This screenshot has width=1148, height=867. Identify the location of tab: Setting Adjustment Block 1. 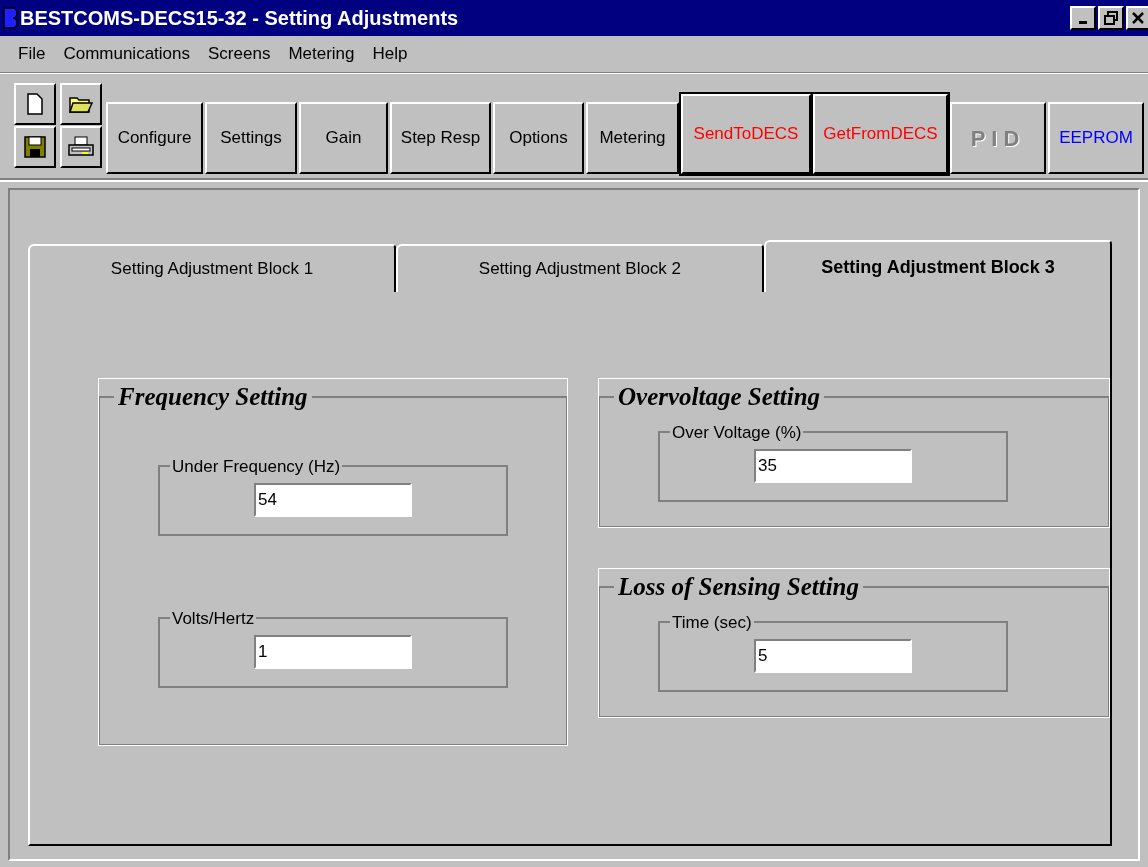
(212, 268).